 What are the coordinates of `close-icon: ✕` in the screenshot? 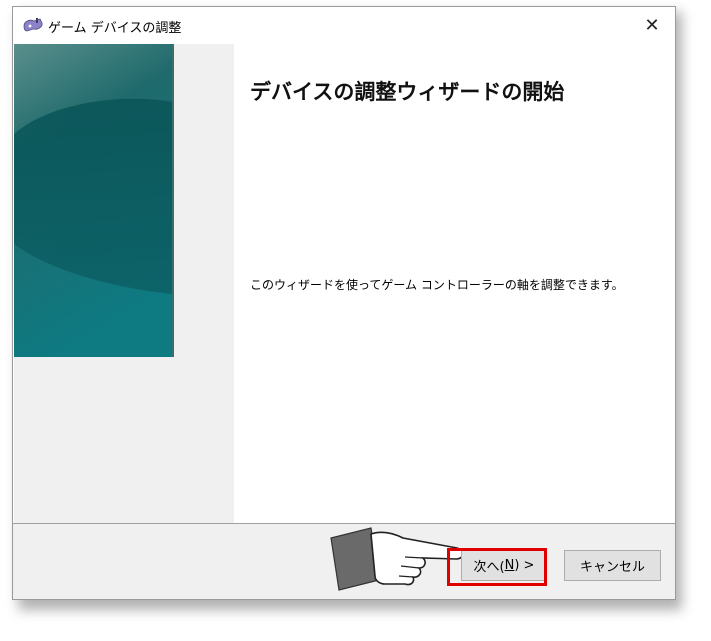 It's located at (652, 25).